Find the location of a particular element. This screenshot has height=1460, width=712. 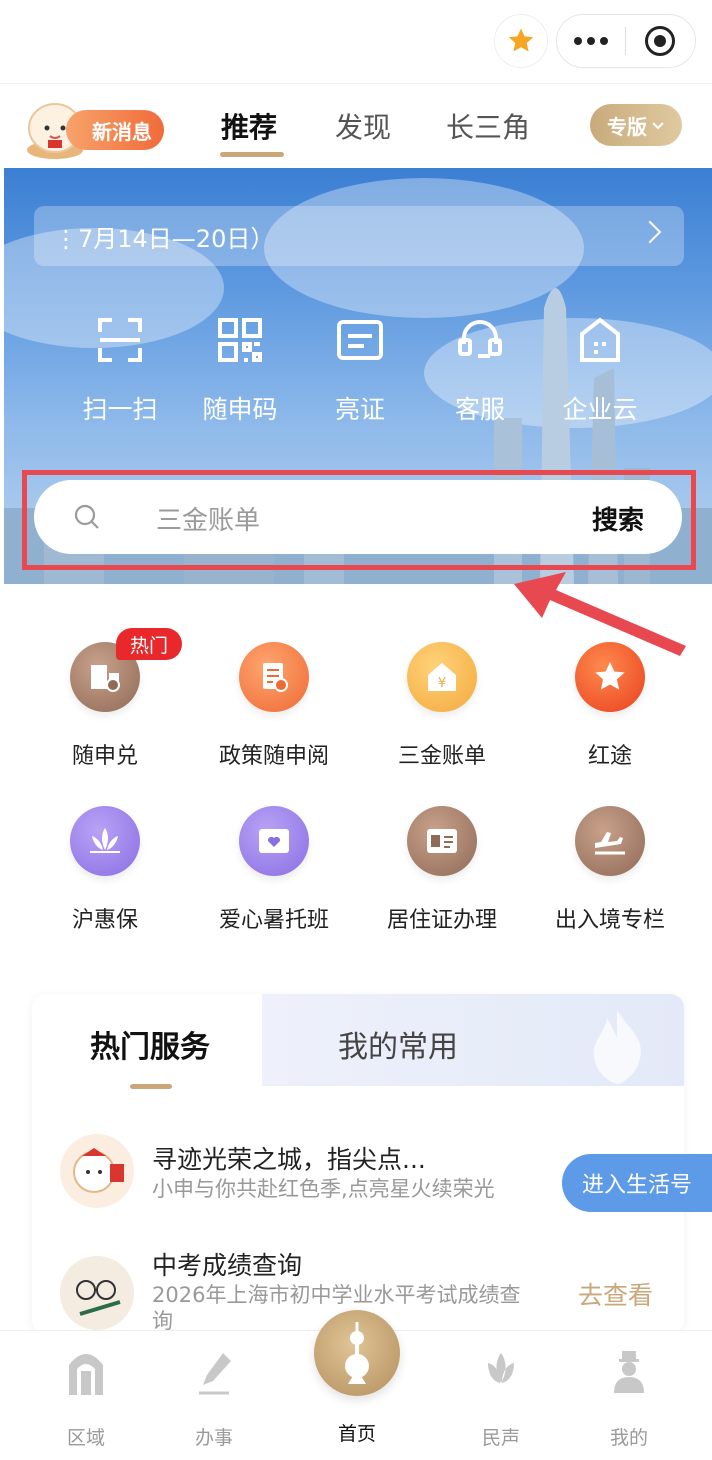

service-label: 三金账单 is located at coordinates (441, 756).